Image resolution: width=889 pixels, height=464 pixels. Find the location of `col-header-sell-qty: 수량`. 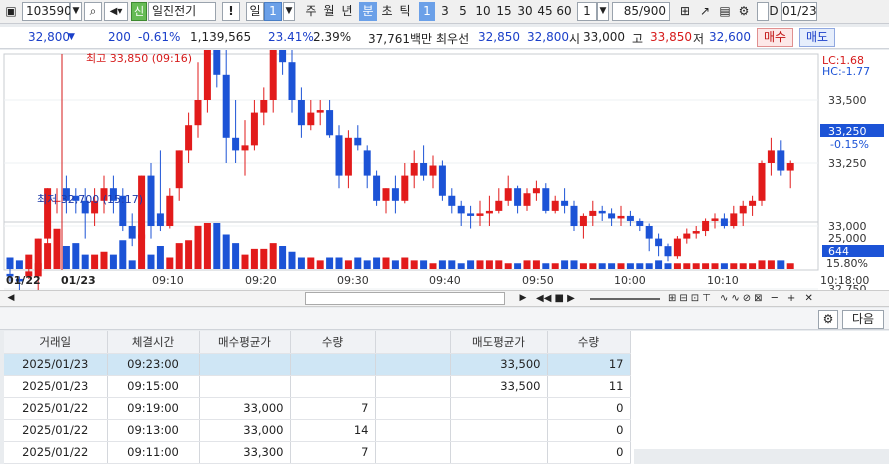

col-header-sell-qty: 수량 is located at coordinates (589, 342).